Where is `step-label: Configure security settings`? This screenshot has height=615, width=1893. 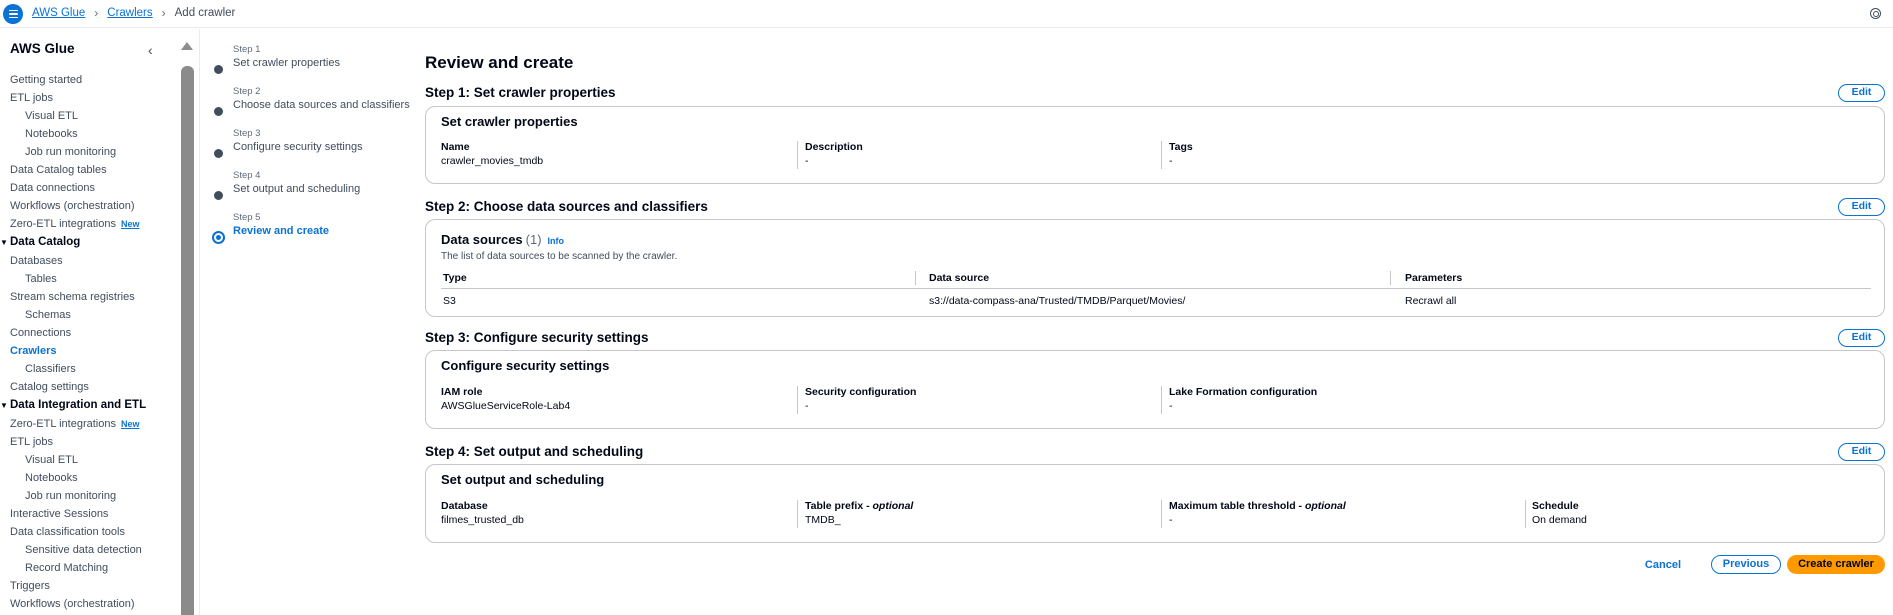 step-label: Configure security settings is located at coordinates (298, 147).